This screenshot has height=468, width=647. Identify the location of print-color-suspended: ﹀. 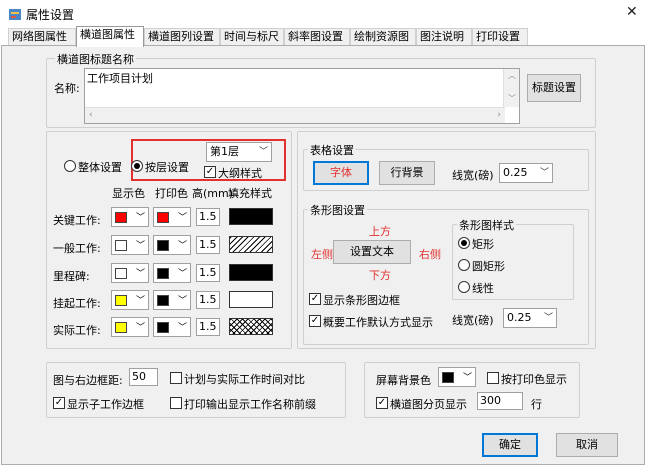
(172, 300).